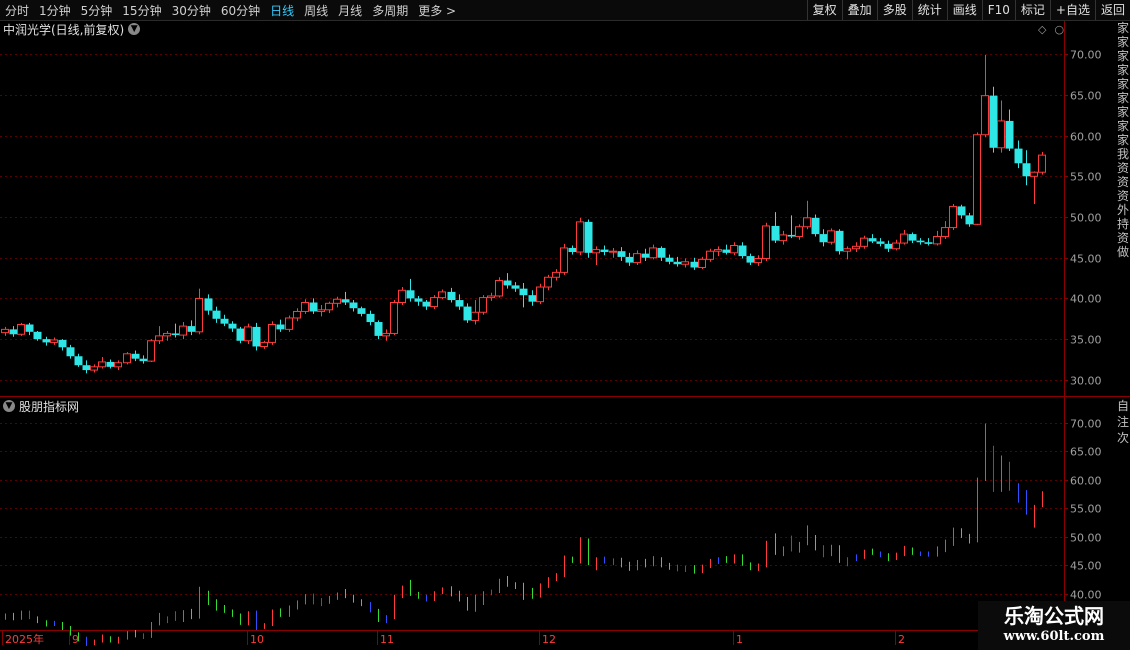 Image resolution: width=1130 pixels, height=650 pixels. I want to click on side-strip-text-indicator: 自注次, so click(1123, 422).